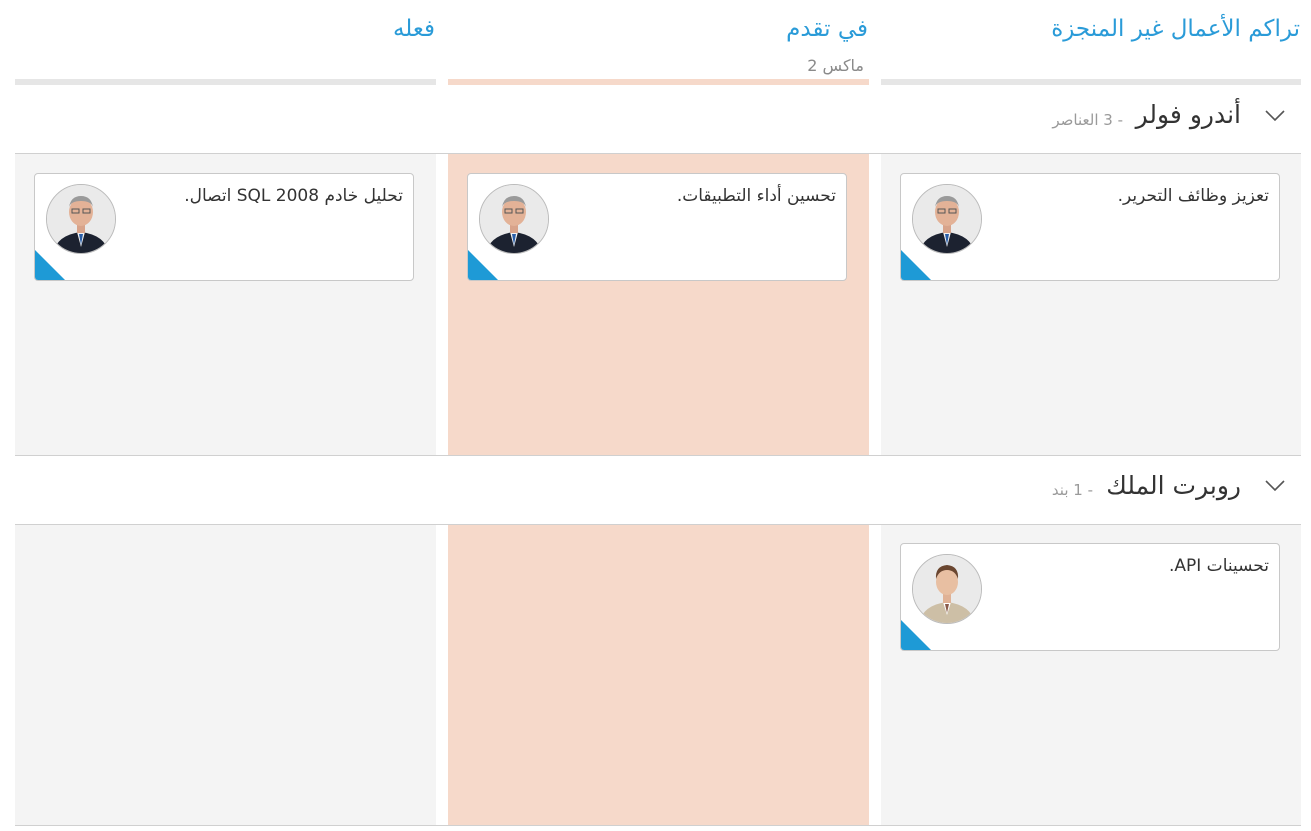  What do you see at coordinates (1218, 566) in the screenshot?
I see `card-title: تحسينات API.` at bounding box center [1218, 566].